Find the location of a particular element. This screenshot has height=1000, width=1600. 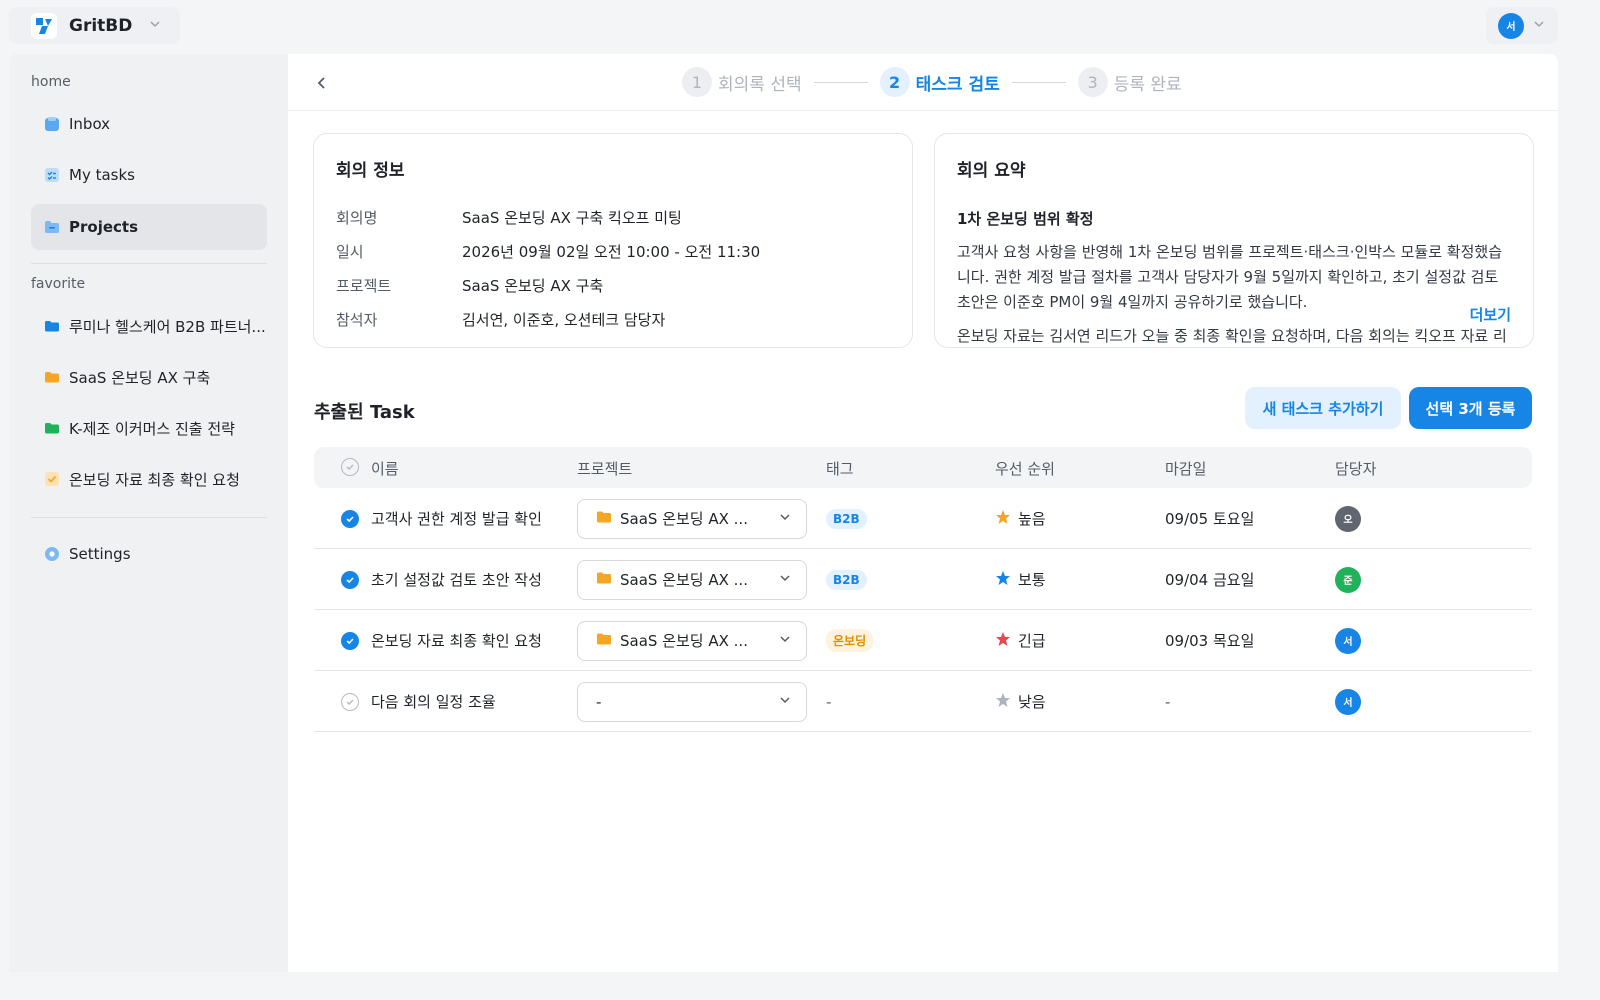

priority-cell: 높음 is located at coordinates (1020, 518).